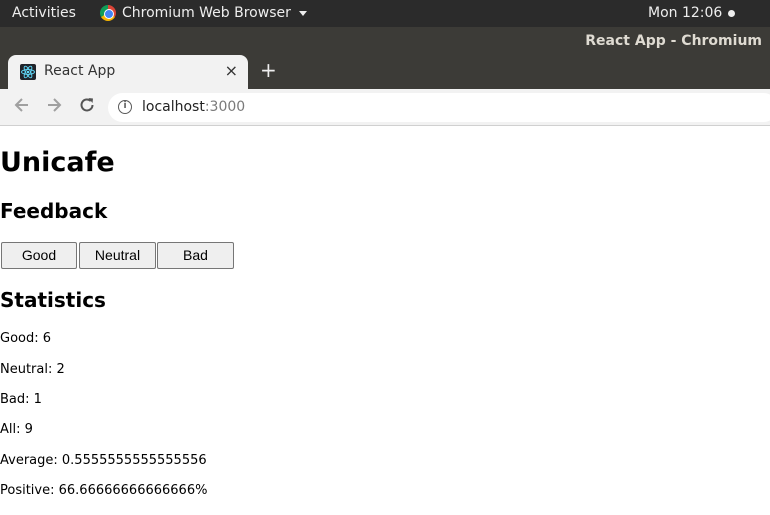 Image resolution: width=770 pixels, height=515 pixels. Describe the element at coordinates (673, 41) in the screenshot. I see `window-title: React App - Chromium` at that location.